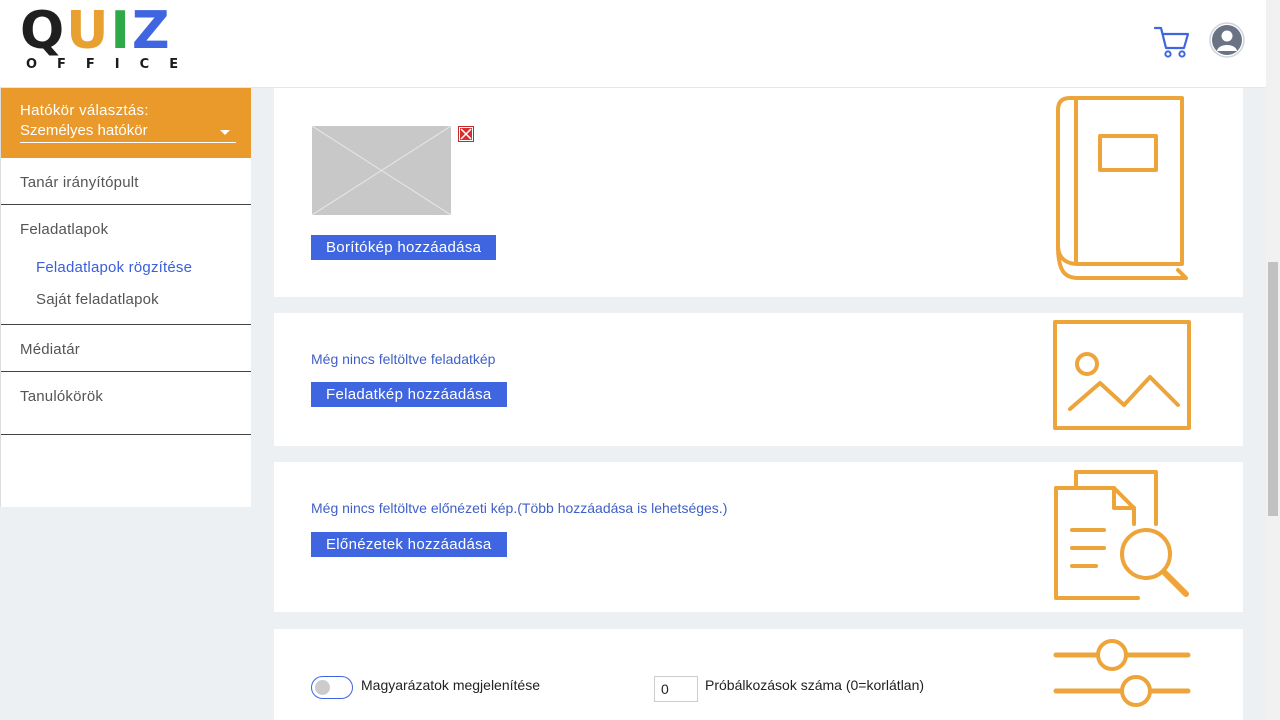  I want to click on attempts-label: Próbálkozások száma (0=korlátlan), so click(815, 685).